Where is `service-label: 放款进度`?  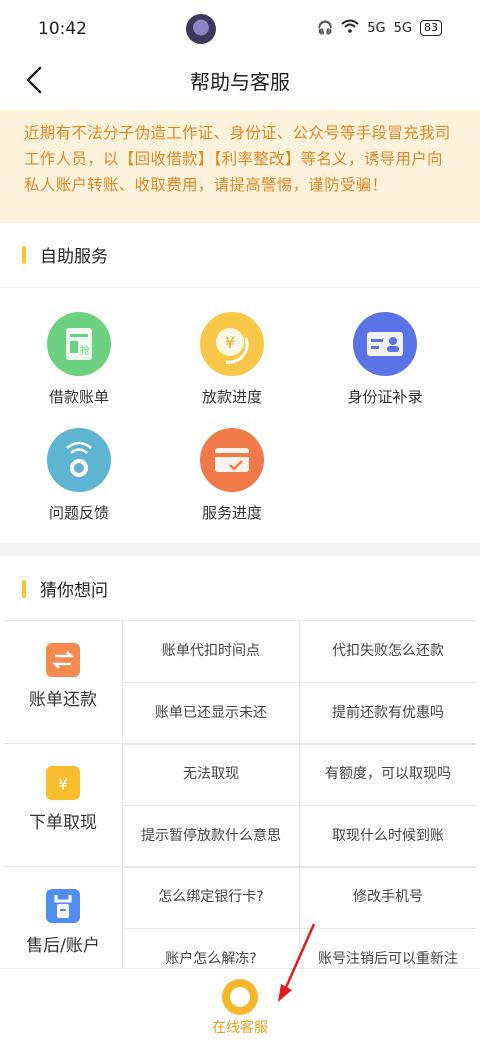
service-label: 放款进度 is located at coordinates (231, 397).